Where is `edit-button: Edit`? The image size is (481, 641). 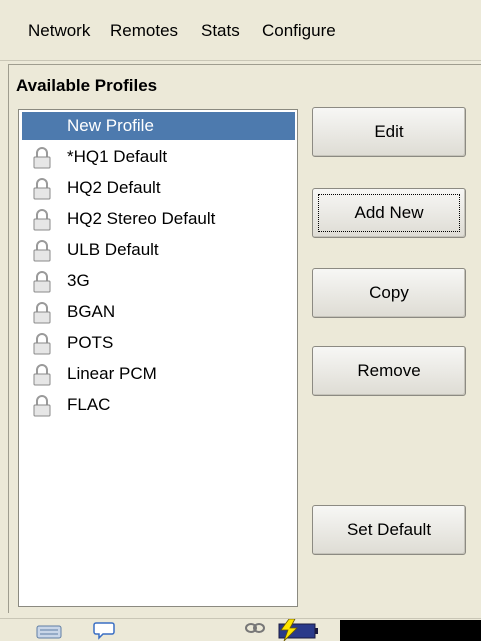 edit-button: Edit is located at coordinates (389, 132).